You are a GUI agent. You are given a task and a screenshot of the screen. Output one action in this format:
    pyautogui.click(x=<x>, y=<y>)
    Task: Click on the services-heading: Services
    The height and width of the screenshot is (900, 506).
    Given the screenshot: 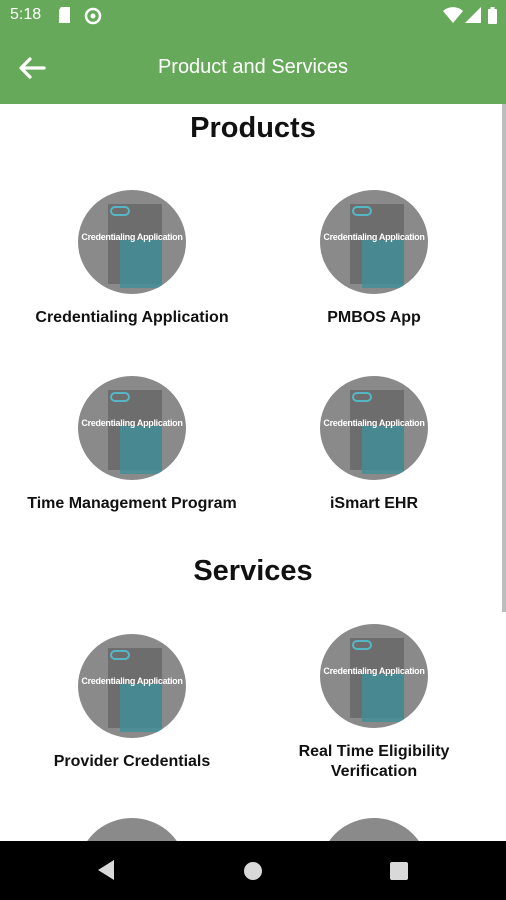 What is the action you would take?
    pyautogui.click(x=253, y=571)
    